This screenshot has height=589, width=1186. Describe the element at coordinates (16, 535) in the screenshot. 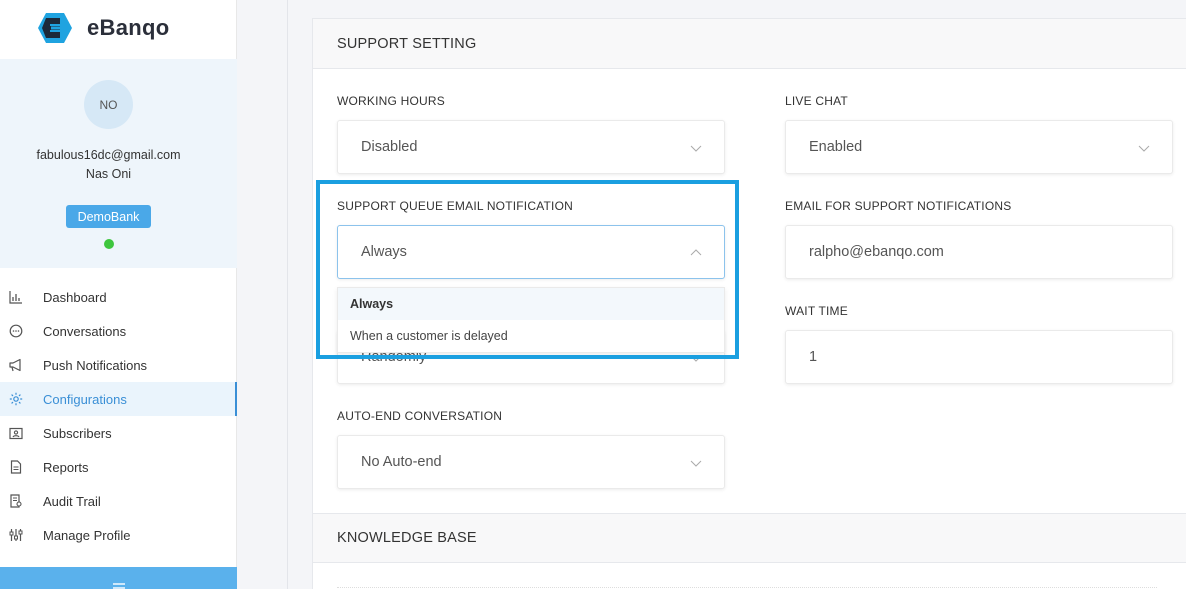

I see `sliders-icon` at that location.